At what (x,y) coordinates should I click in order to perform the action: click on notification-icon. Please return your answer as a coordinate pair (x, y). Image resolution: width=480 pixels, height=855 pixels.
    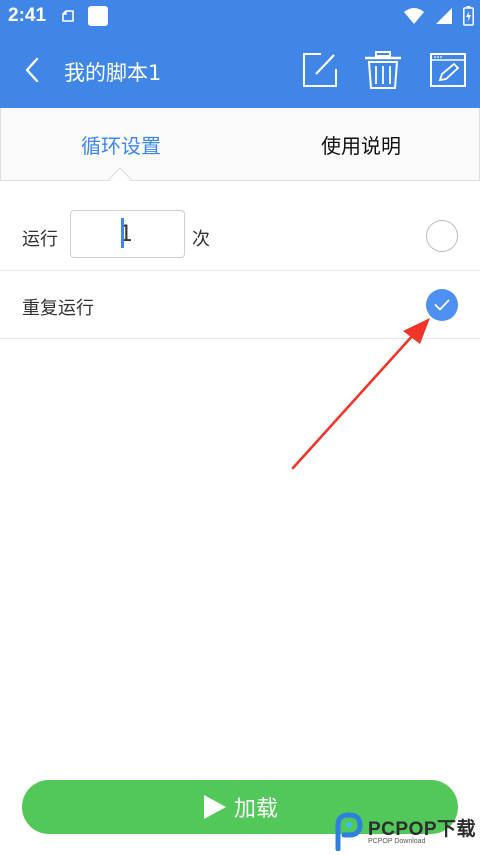
    Looking at the image, I should click on (68, 18).